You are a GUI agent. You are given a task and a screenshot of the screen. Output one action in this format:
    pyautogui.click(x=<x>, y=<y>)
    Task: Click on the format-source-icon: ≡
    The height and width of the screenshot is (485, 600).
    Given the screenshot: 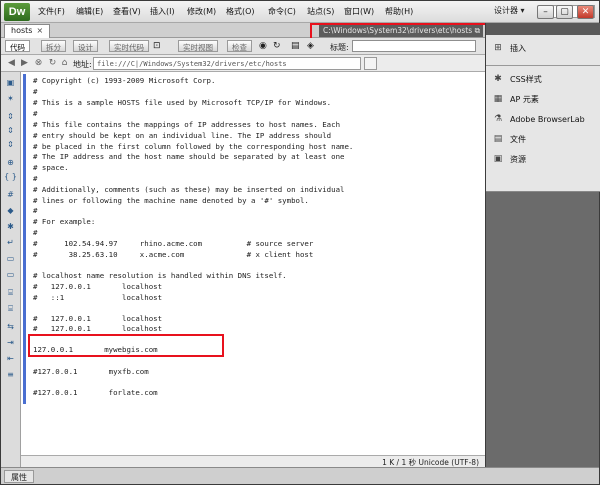 What is the action you would take?
    pyautogui.click(x=10, y=375)
    